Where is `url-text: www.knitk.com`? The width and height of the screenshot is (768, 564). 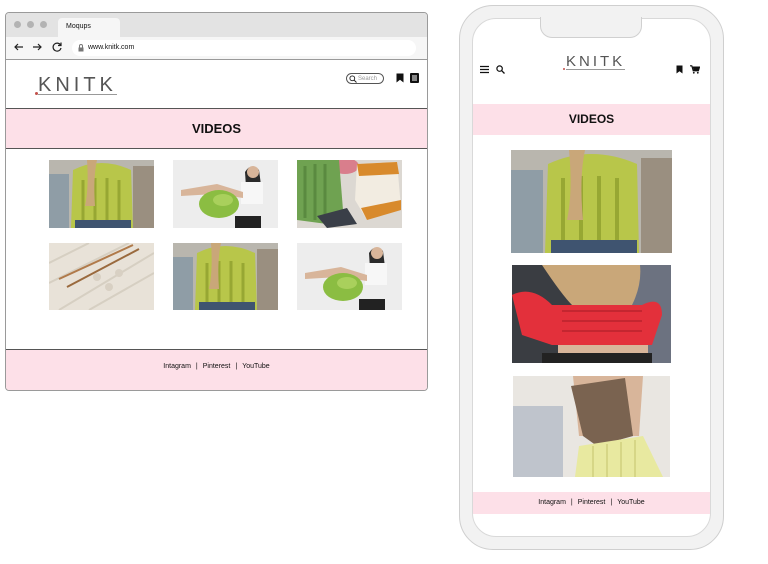
url-text: www.knitk.com is located at coordinates (111, 47).